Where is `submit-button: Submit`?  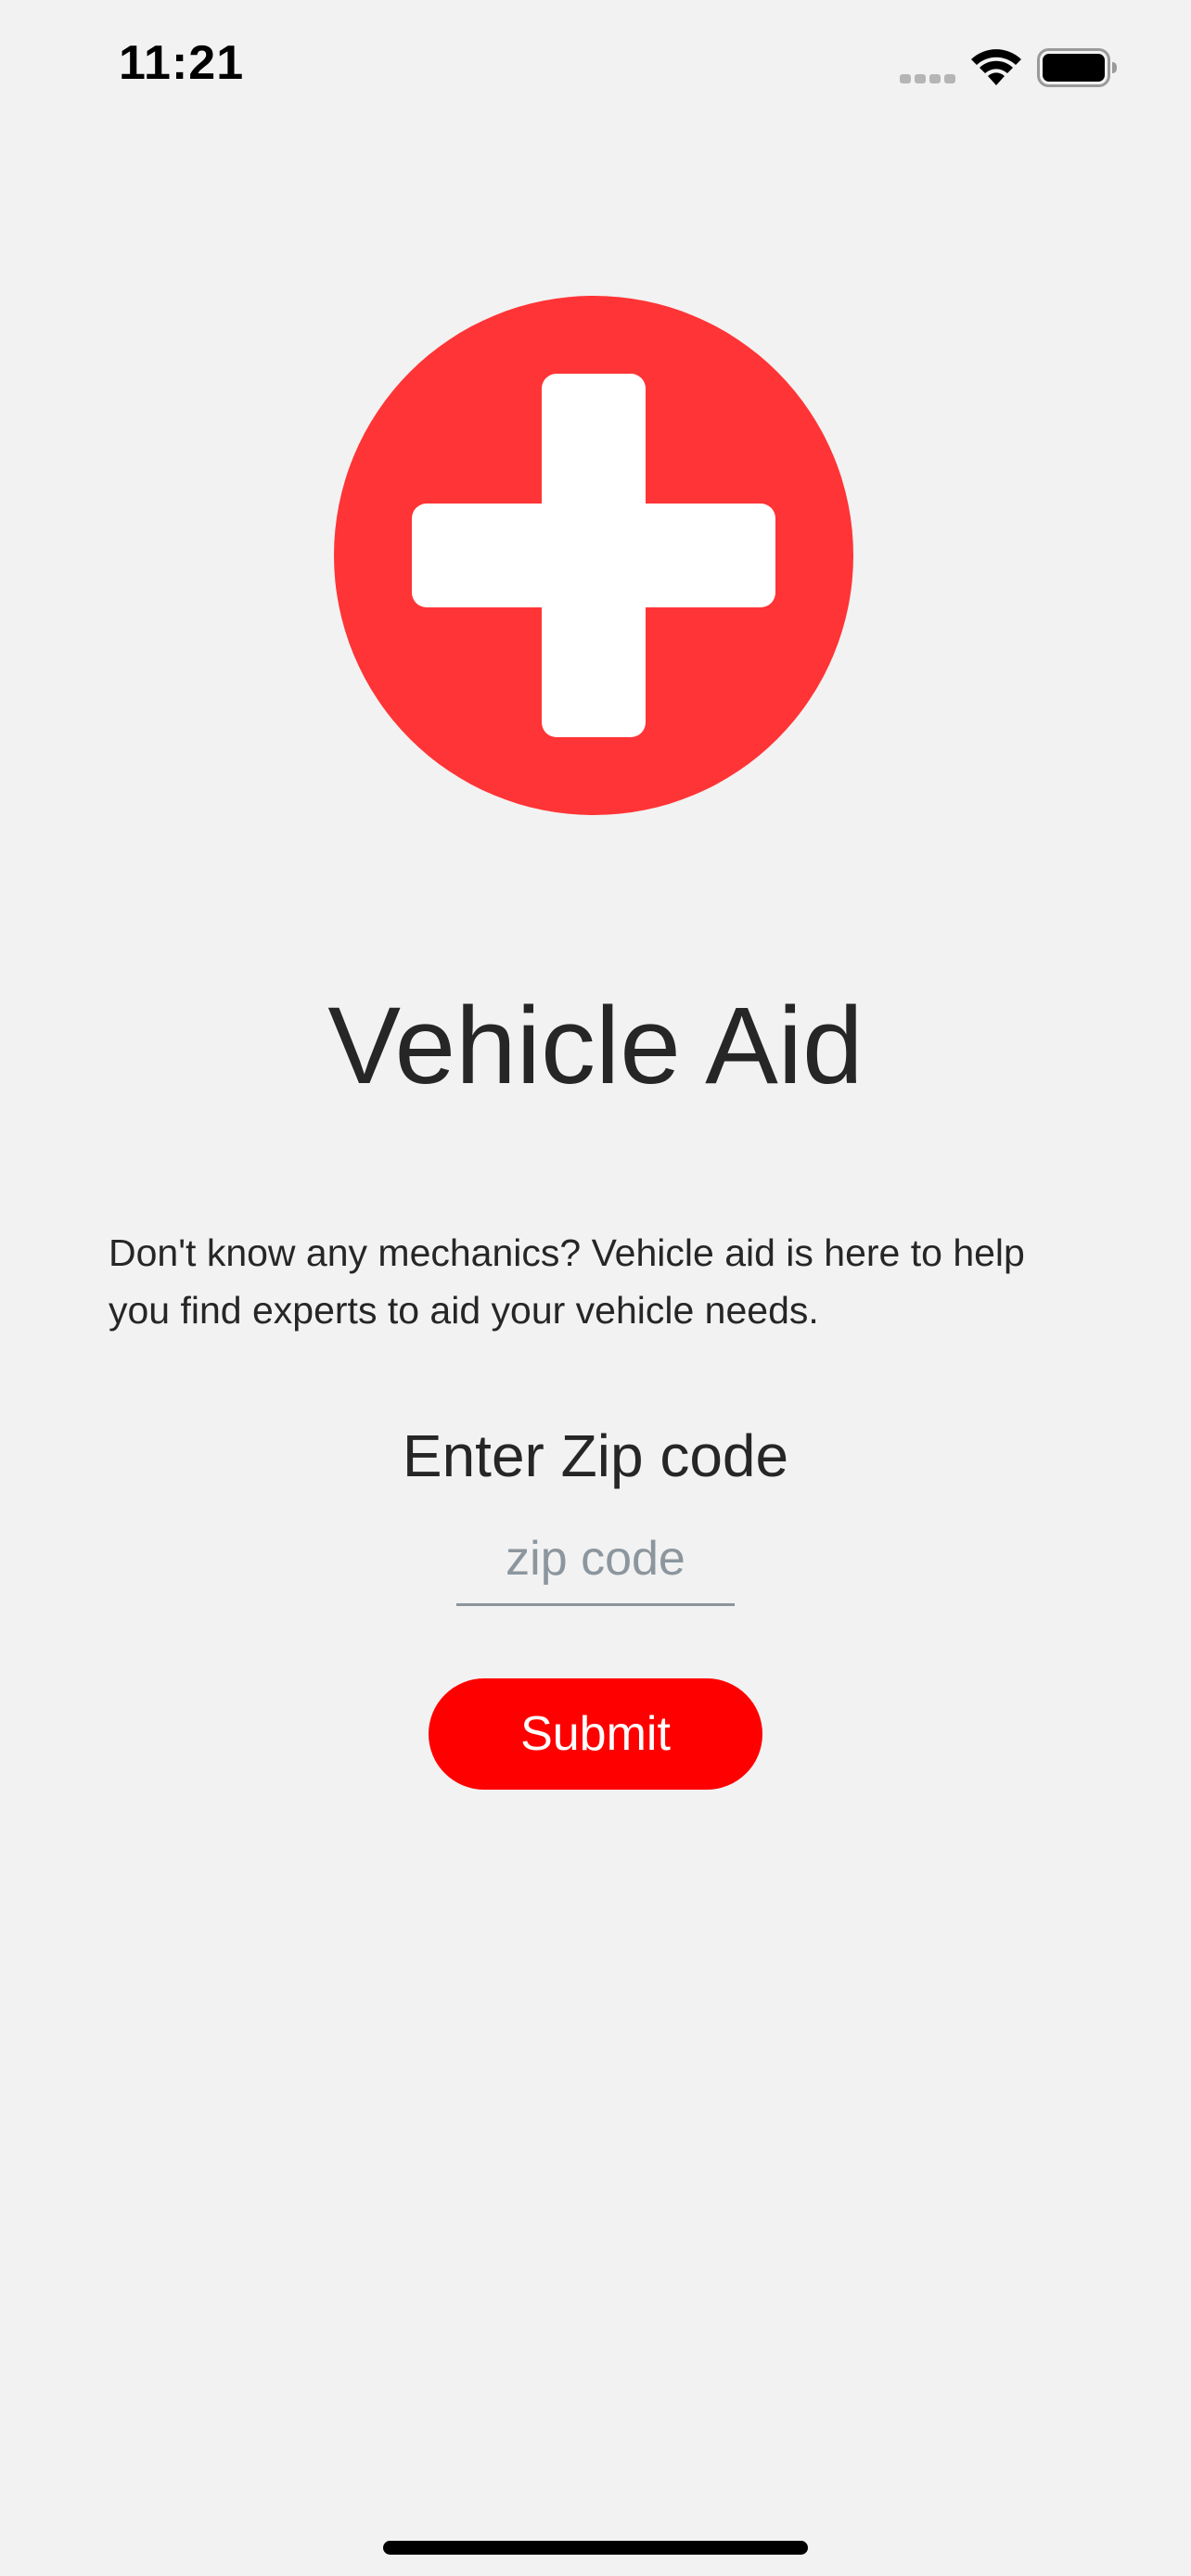 submit-button: Submit is located at coordinates (595, 1734).